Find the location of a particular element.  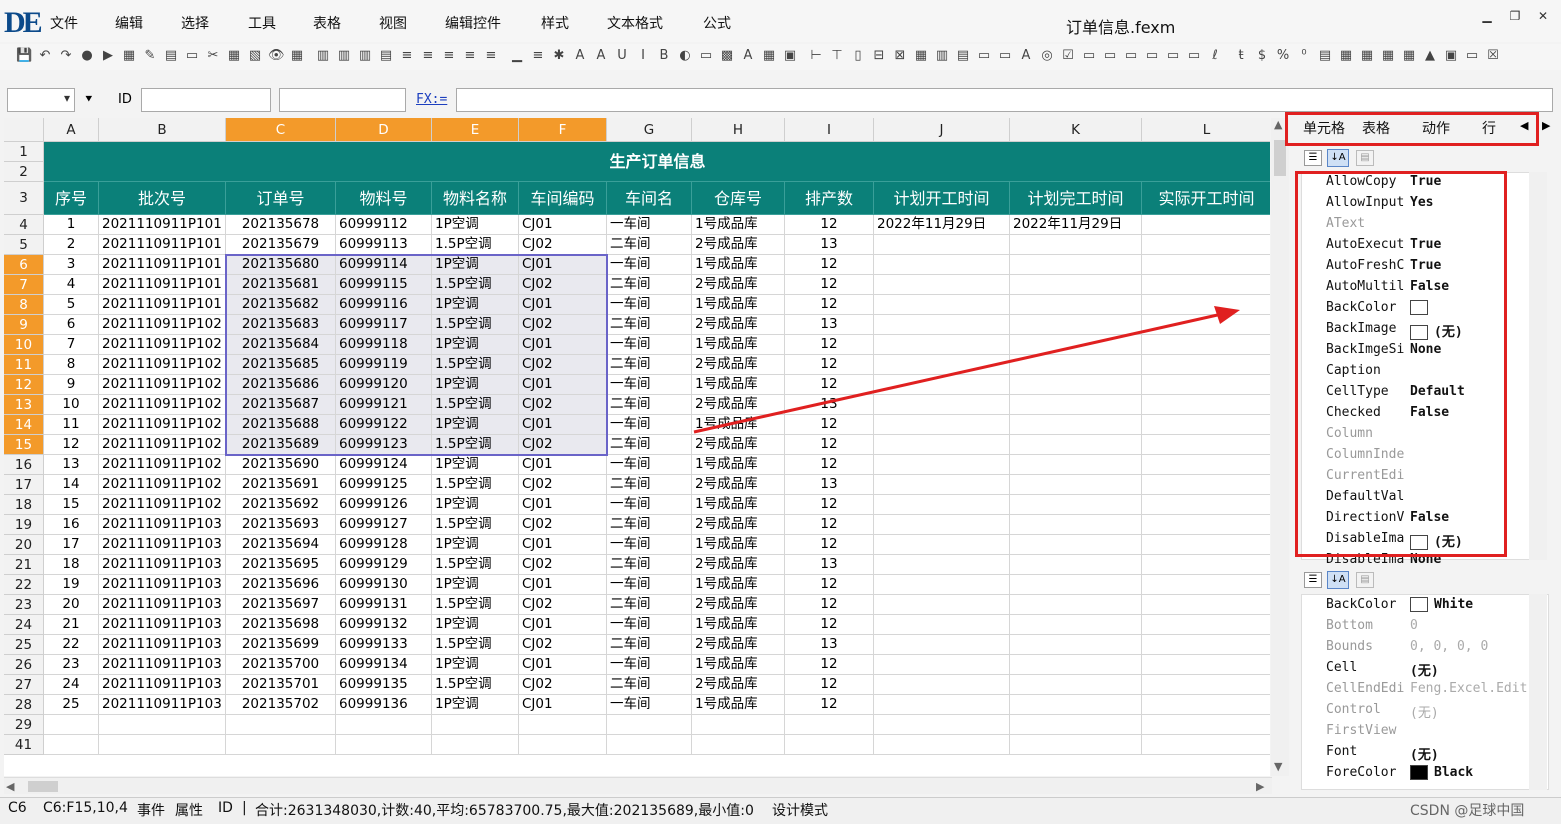

status-props: 属性 is located at coordinates (189, 810).